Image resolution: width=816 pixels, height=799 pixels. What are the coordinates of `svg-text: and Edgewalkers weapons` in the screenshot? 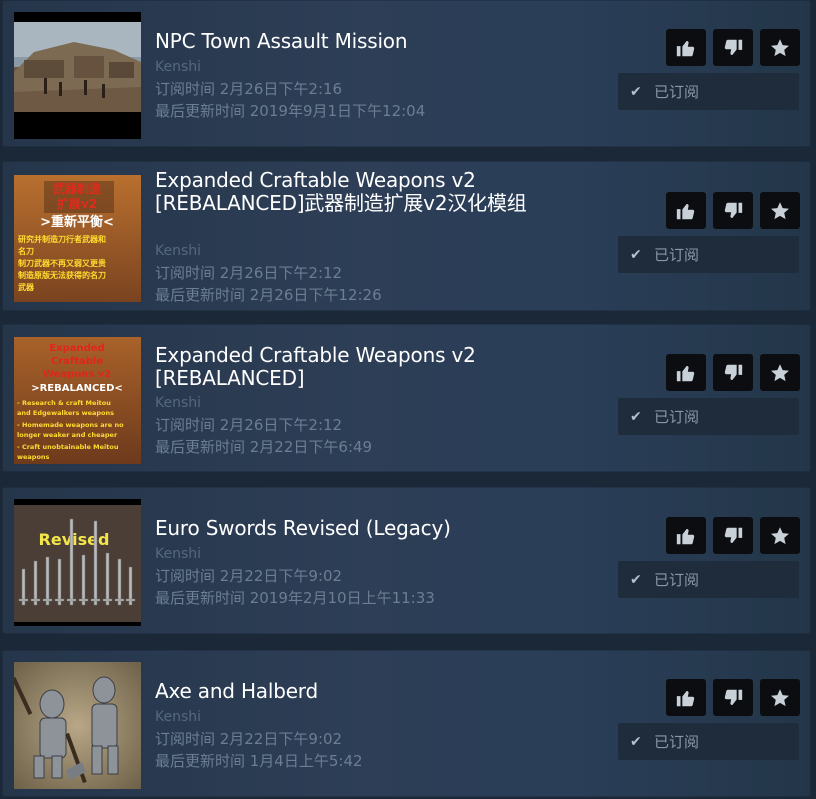 It's located at (65, 413).